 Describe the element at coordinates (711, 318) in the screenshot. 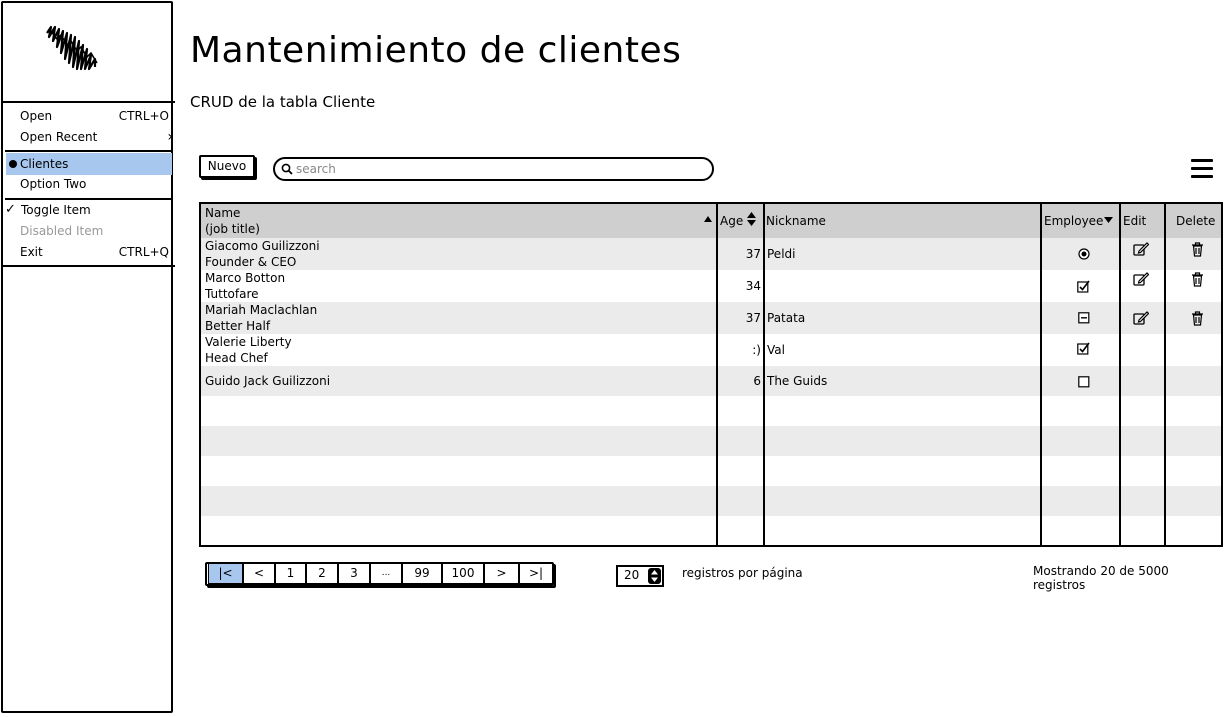

I see `table-row: Mariah Maclachlan Better Half 37 Patata` at that location.